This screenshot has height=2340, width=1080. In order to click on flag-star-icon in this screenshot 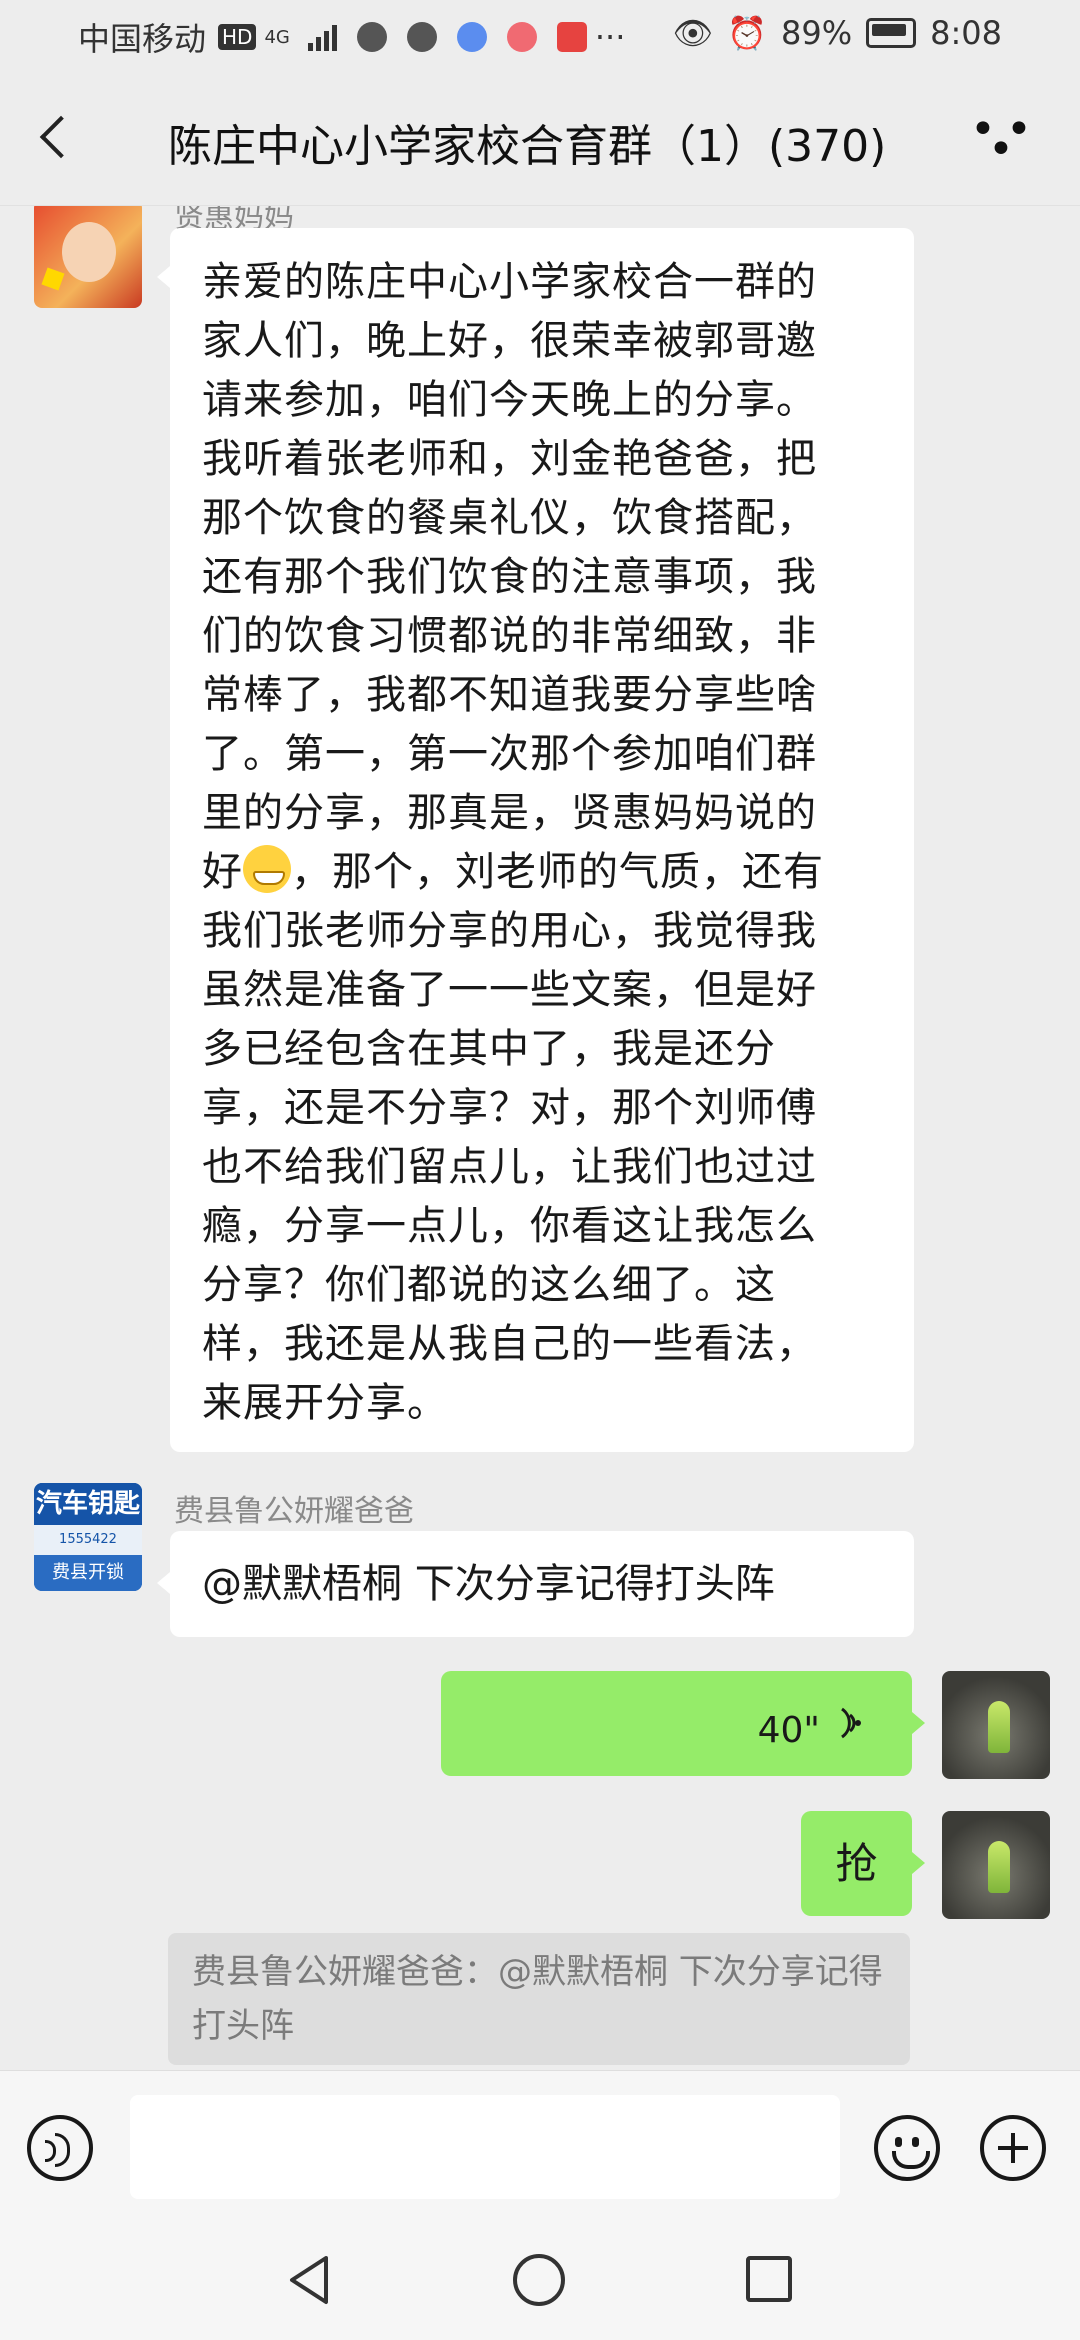, I will do `click(53, 279)`.